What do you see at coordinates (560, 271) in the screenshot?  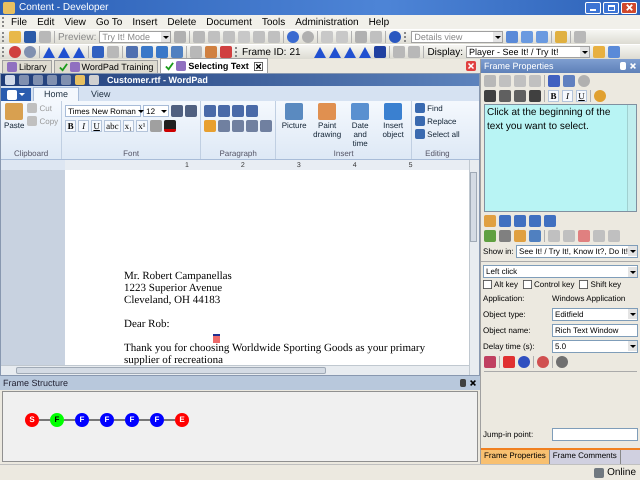 I see `action-dropdown: Left click` at bounding box center [560, 271].